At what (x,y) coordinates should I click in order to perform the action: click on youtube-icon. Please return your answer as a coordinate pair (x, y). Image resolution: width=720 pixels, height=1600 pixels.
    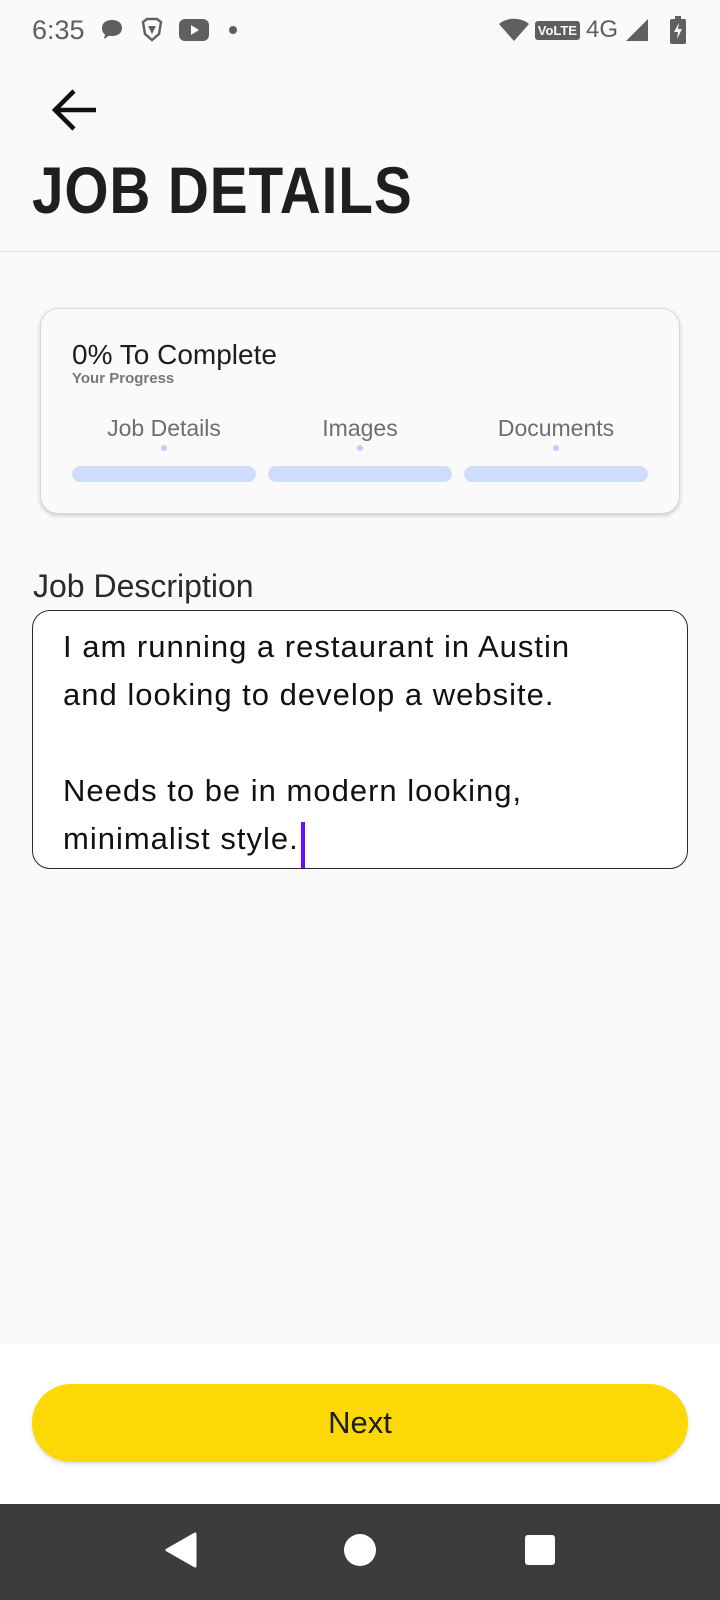
    Looking at the image, I should click on (193, 30).